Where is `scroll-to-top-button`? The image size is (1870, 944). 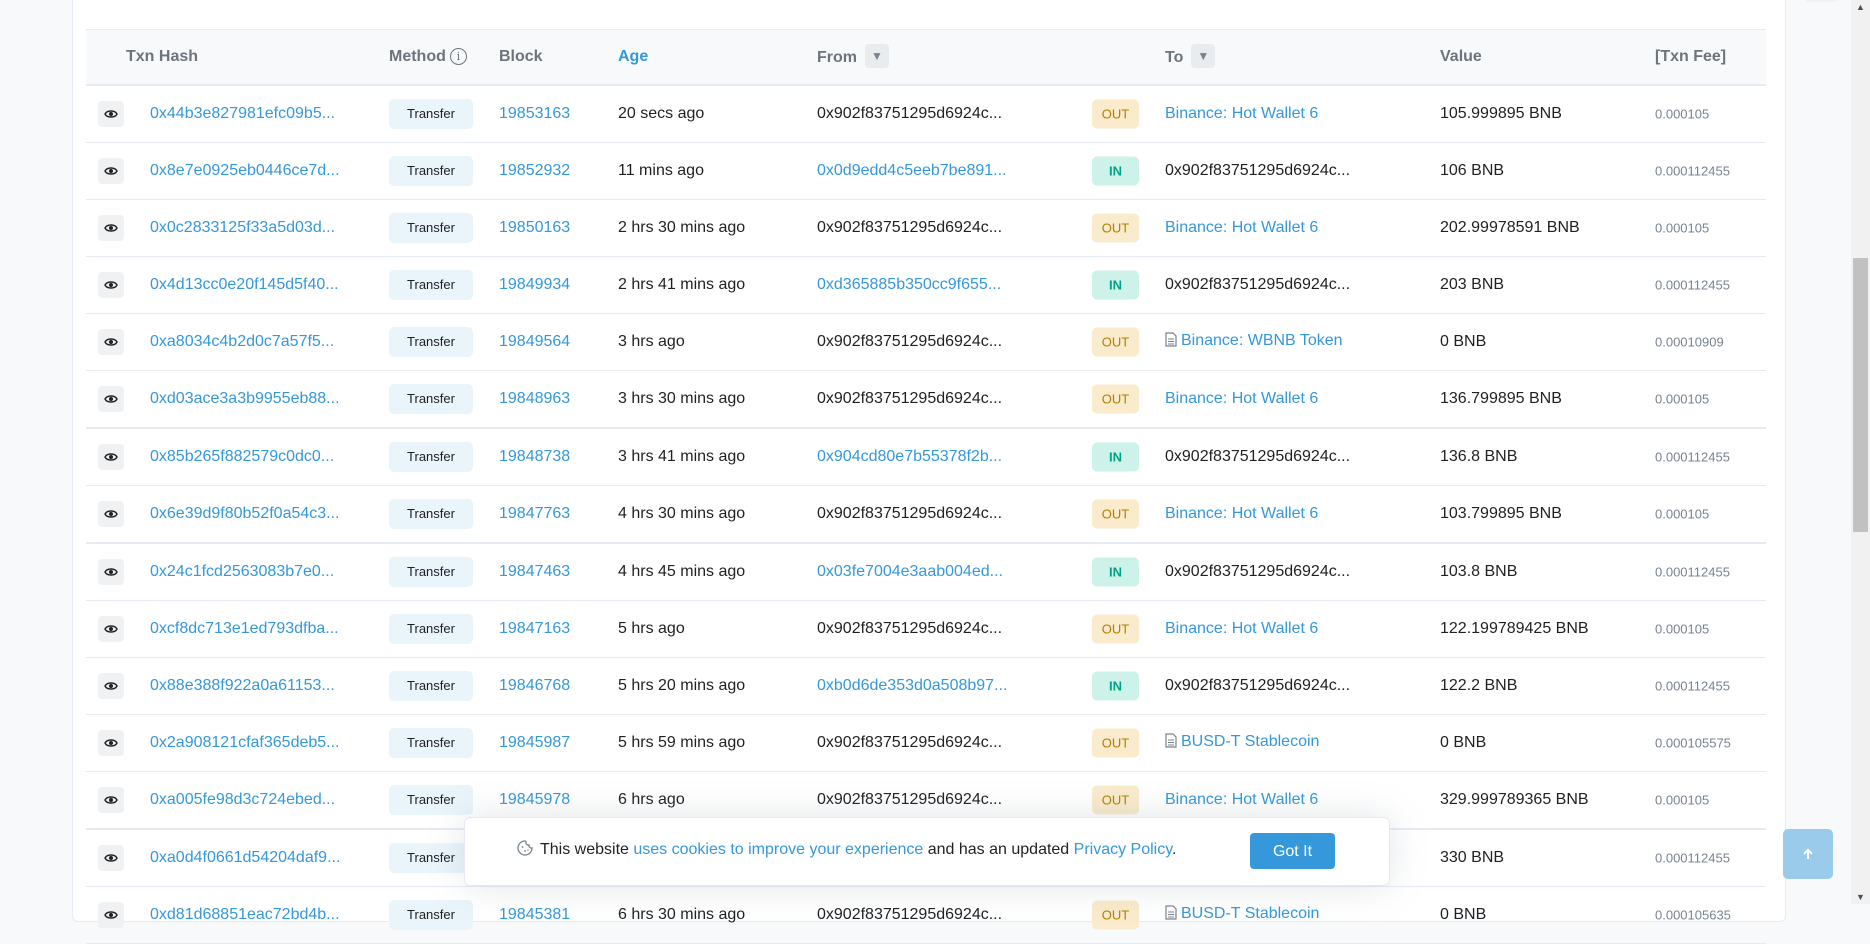
scroll-to-top-button is located at coordinates (1808, 854).